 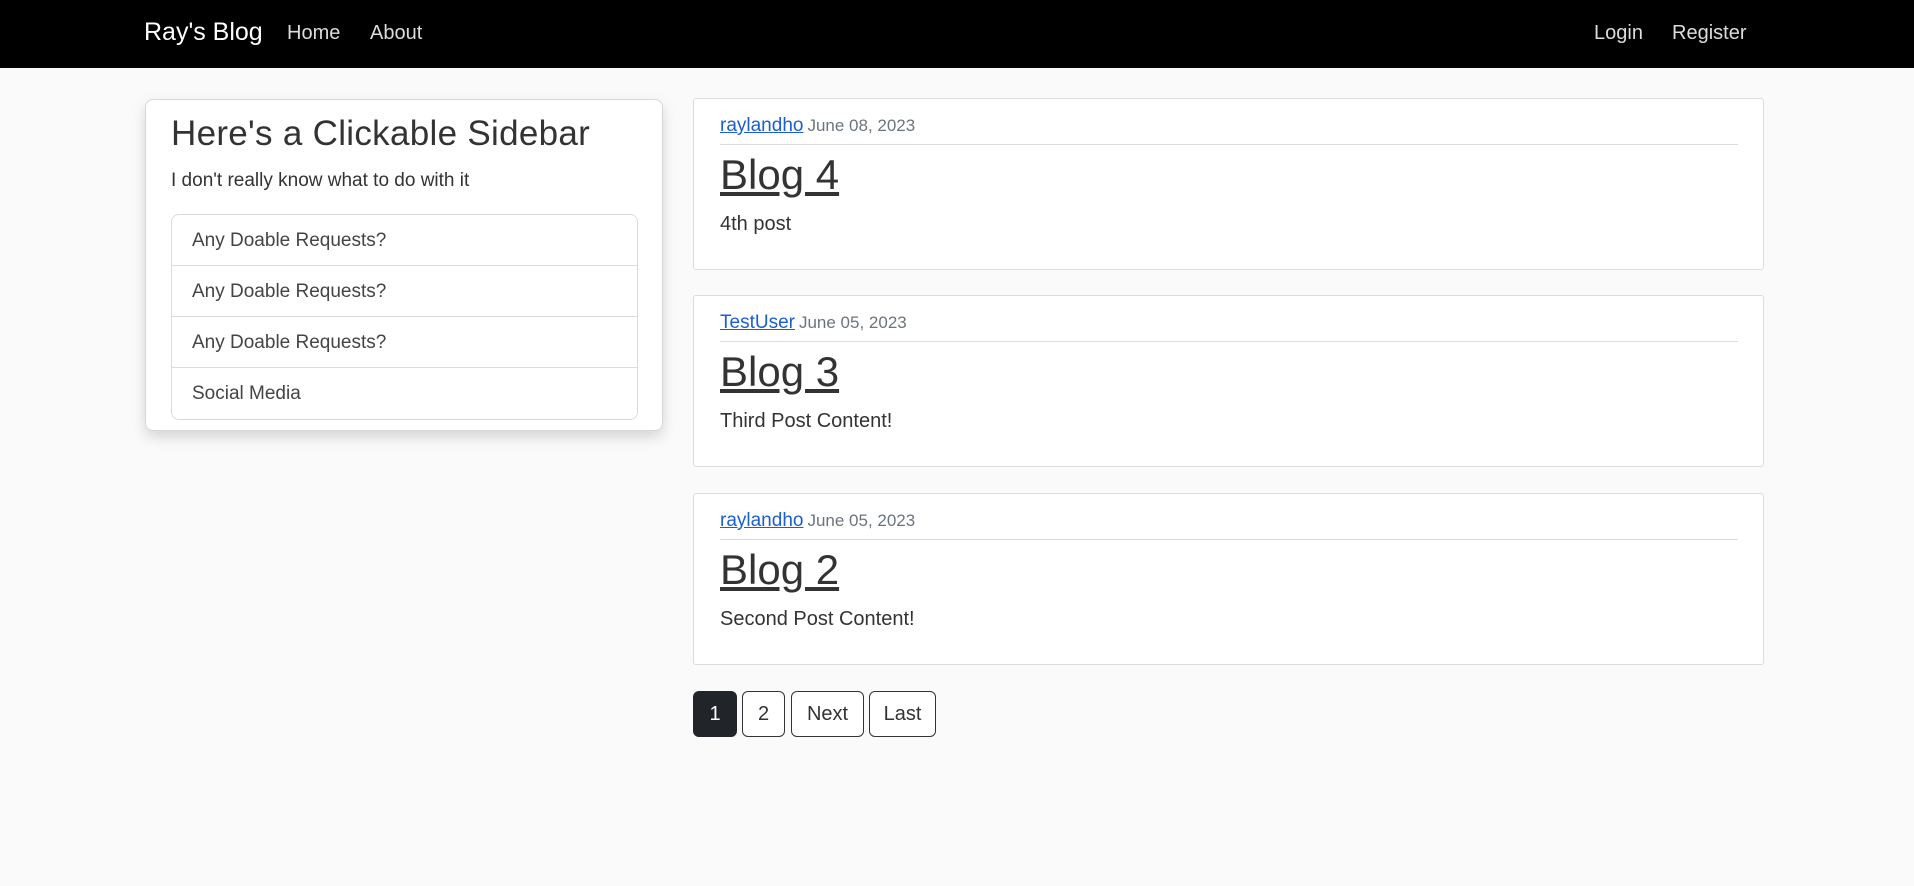 I want to click on brand-link: Ray's Blog, so click(x=203, y=32).